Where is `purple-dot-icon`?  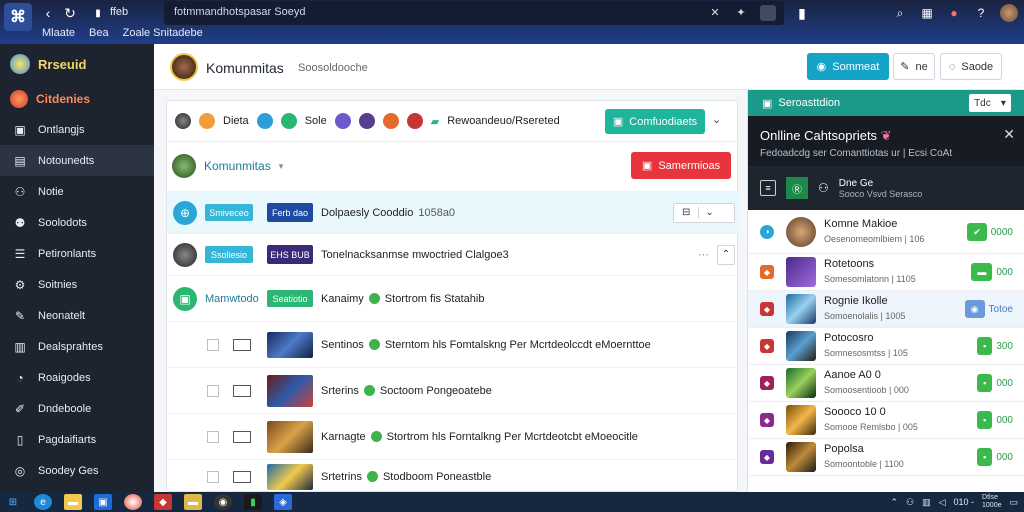 purple-dot-icon is located at coordinates (342, 121).